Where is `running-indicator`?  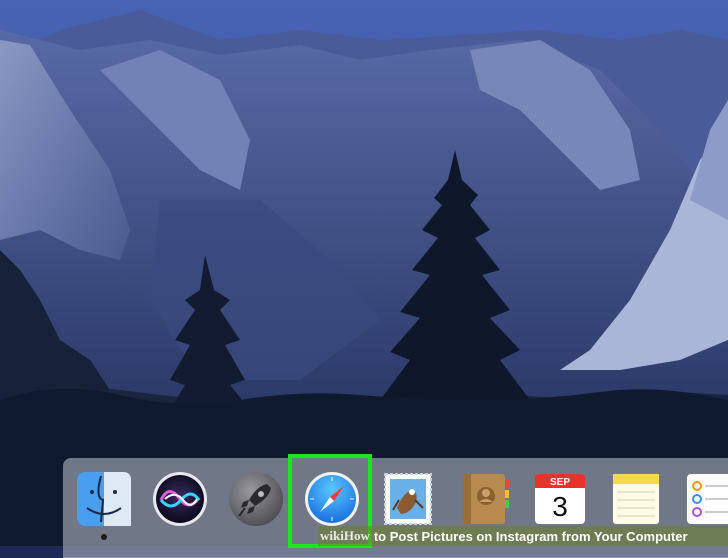 running-indicator is located at coordinates (104, 537).